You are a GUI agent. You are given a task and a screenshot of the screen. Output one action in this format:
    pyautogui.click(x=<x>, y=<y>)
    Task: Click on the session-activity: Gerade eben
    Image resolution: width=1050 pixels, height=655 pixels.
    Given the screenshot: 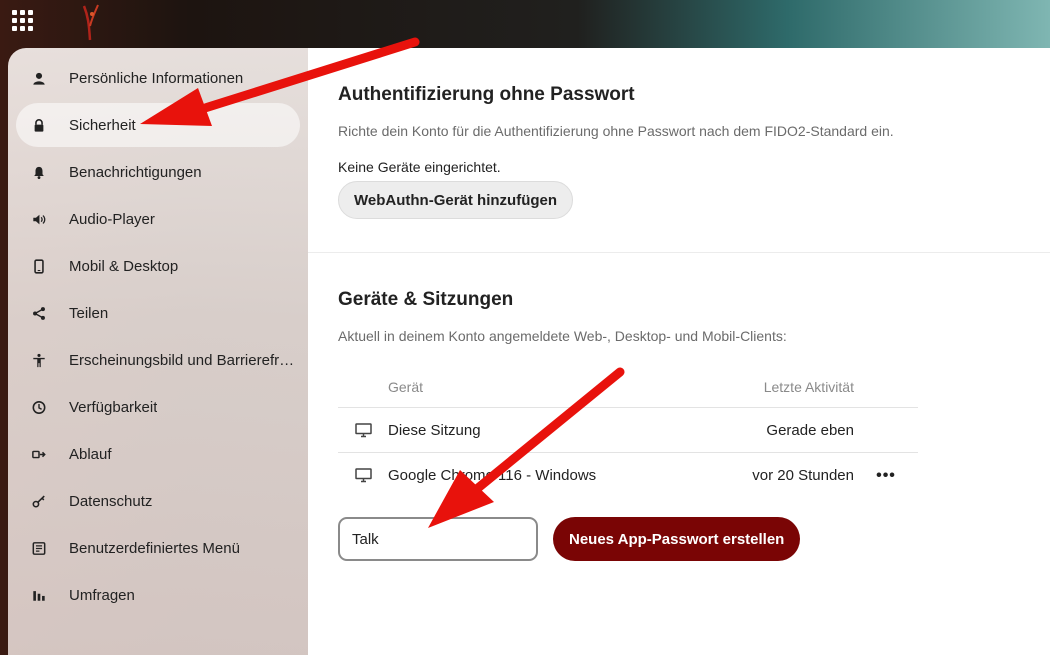 What is the action you would take?
    pyautogui.click(x=810, y=430)
    